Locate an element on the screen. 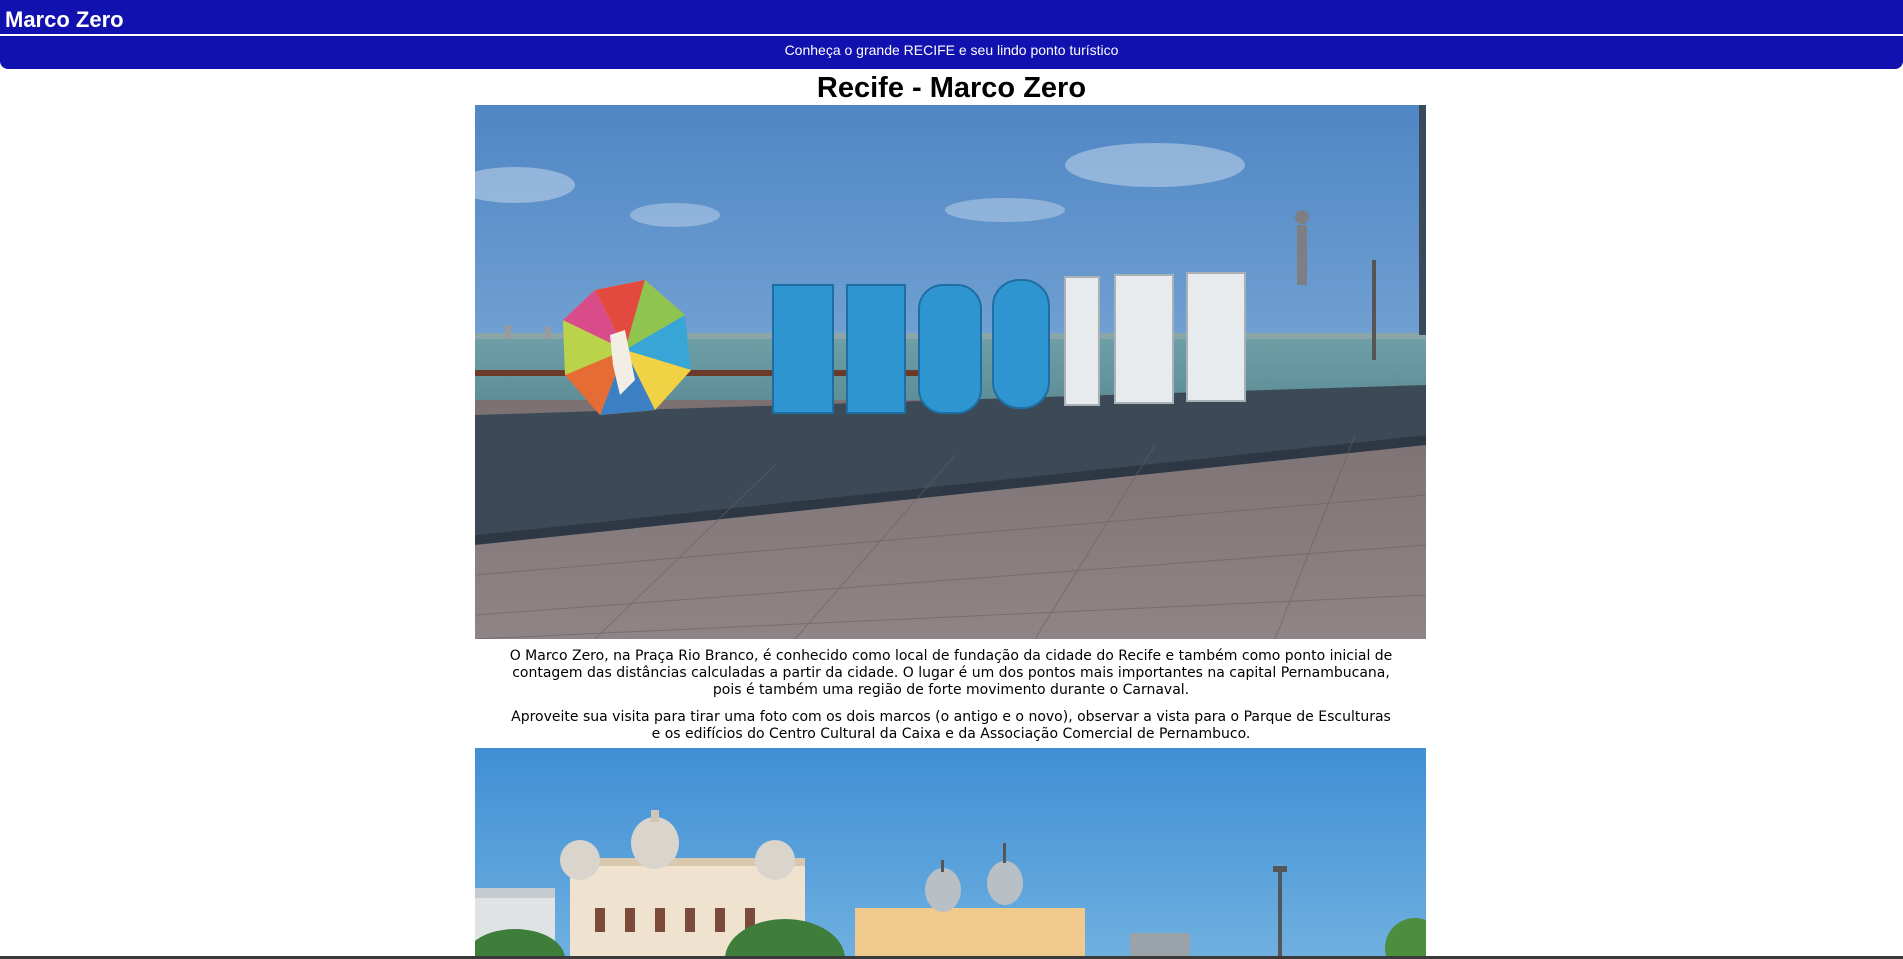  historic-buildings-photo is located at coordinates (950, 853).